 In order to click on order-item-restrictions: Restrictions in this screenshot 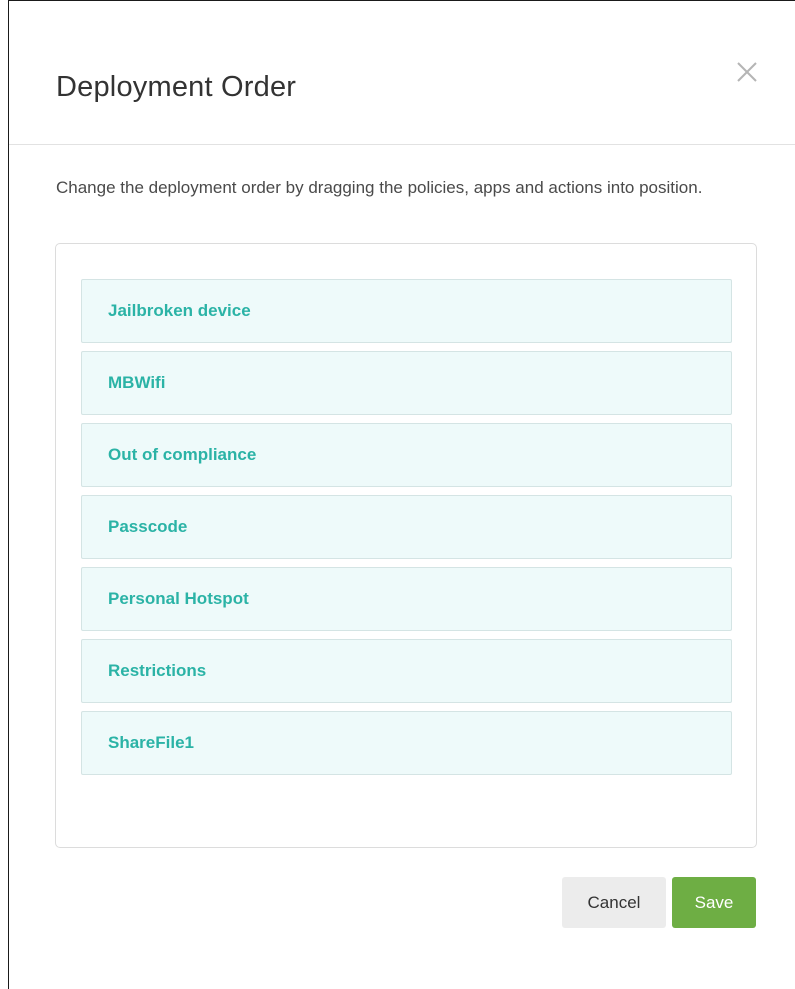, I will do `click(406, 671)`.